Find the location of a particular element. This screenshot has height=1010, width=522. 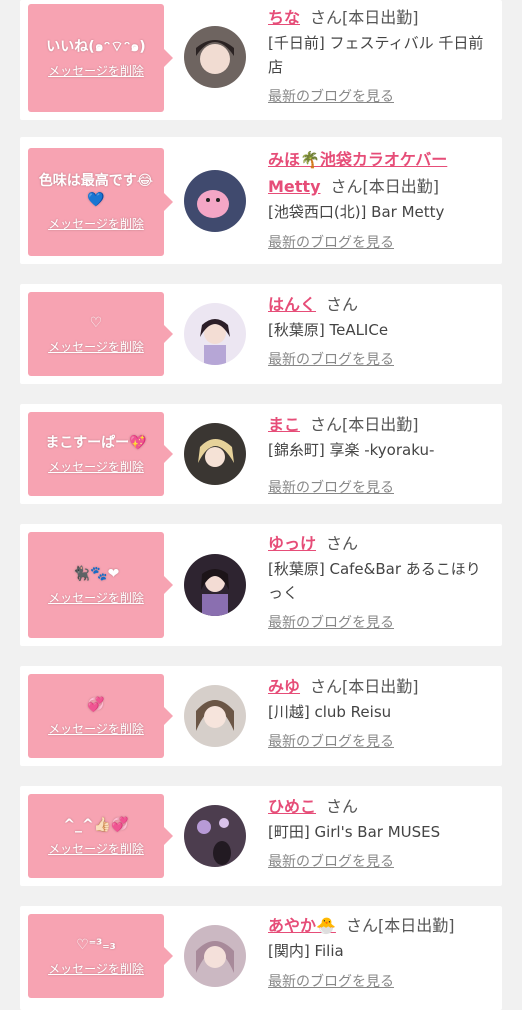

shop-name: [秋葉原] TeALICe is located at coordinates (328, 330).